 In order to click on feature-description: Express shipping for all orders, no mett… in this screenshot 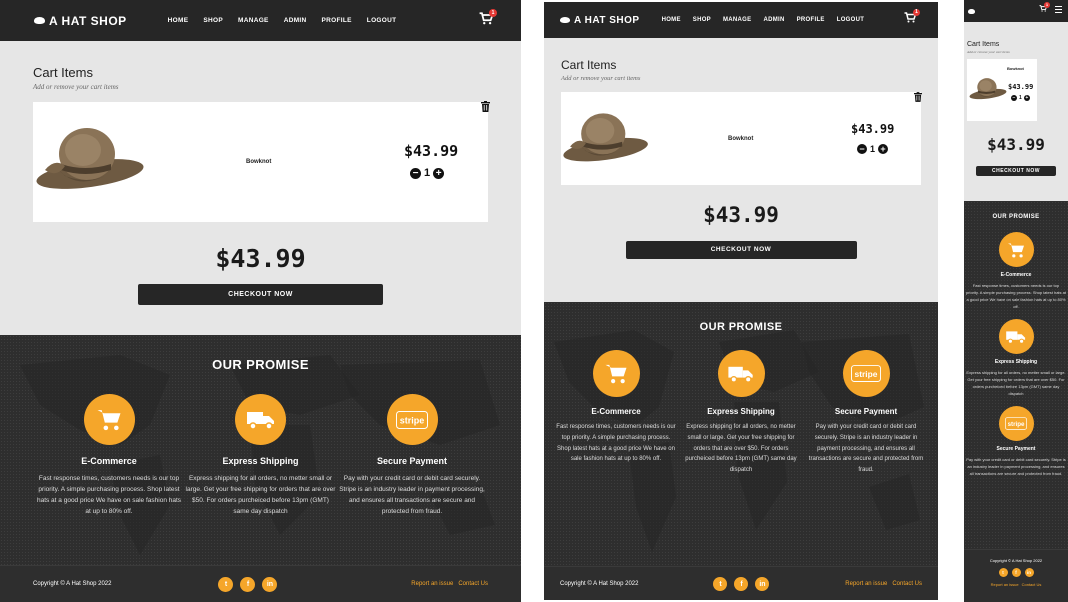, I will do `click(1016, 383)`.